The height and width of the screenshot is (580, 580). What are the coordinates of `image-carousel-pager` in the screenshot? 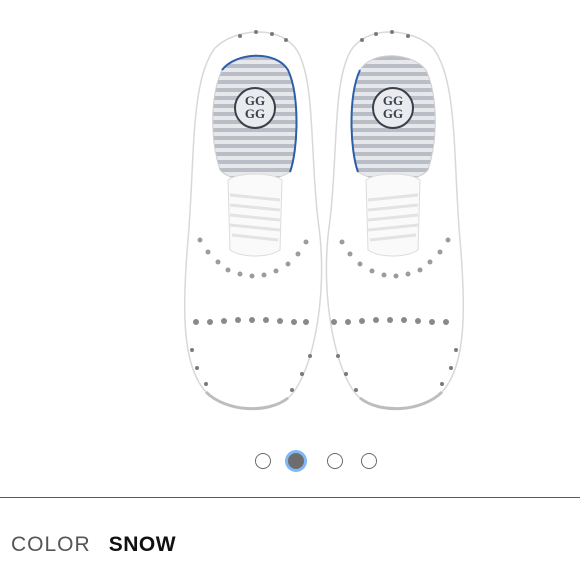 It's located at (290, 461).